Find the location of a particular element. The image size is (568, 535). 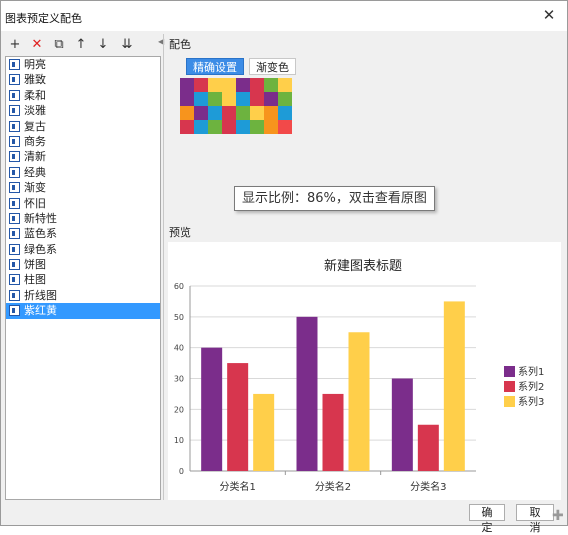

x-category-label: 分类名3 is located at coordinates (428, 486).